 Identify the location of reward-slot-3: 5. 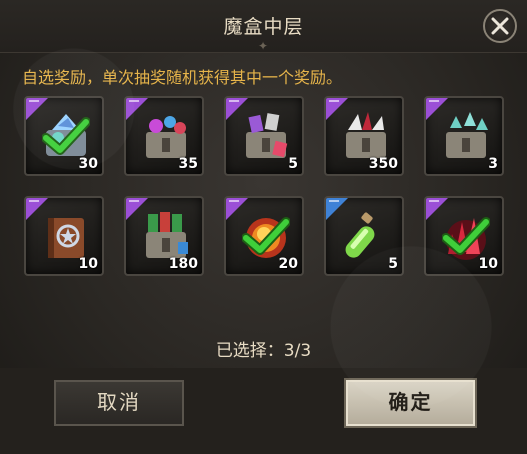
(264, 136).